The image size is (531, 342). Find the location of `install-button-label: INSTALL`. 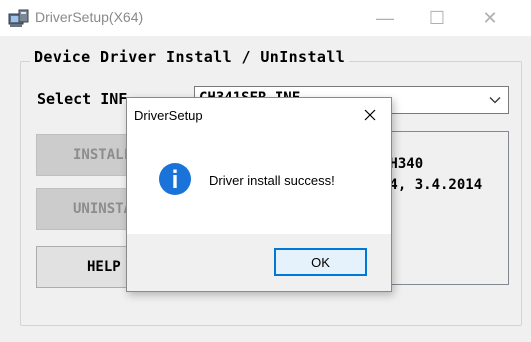

install-button-label: INSTALL is located at coordinates (103, 155).